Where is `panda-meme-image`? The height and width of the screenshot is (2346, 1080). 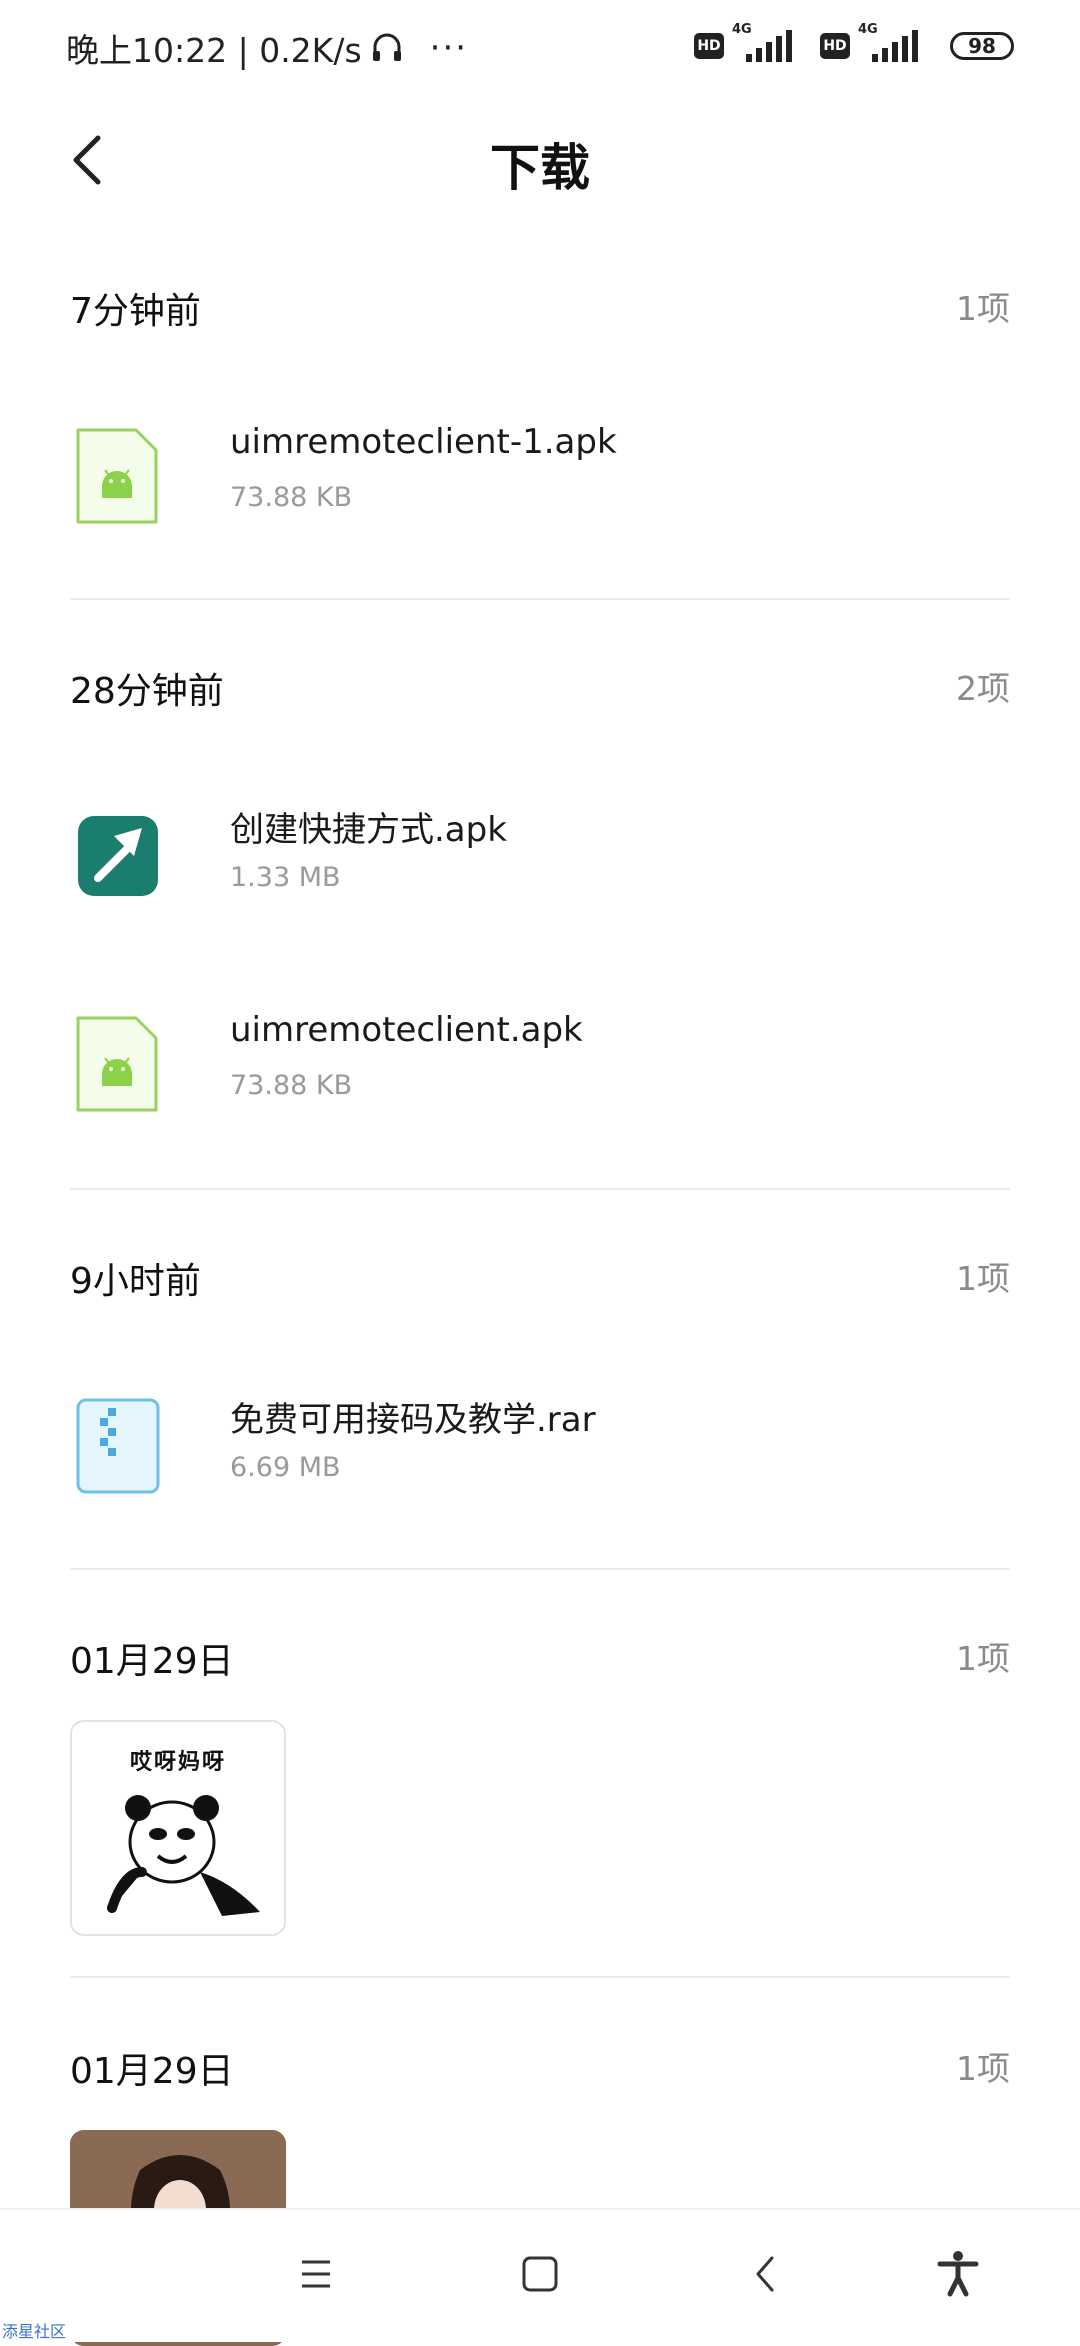
panda-meme-image is located at coordinates (183, 1855).